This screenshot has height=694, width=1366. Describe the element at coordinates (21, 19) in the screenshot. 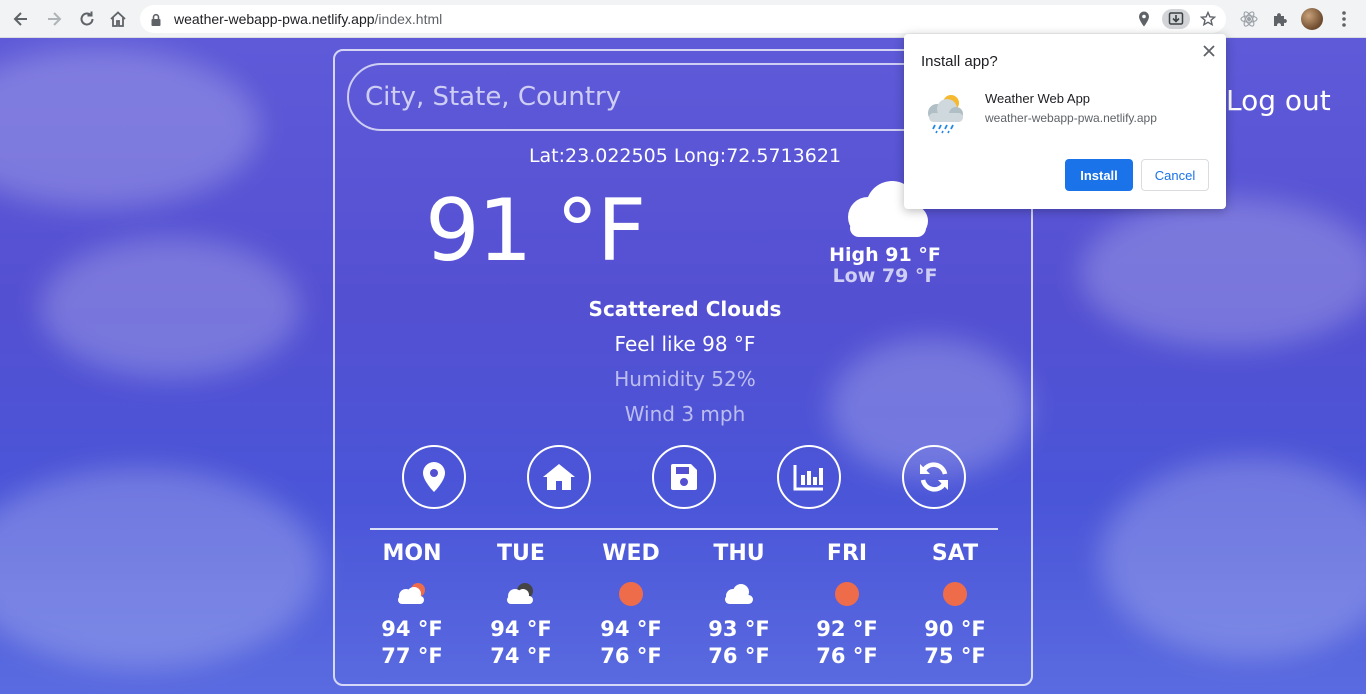

I see `back-arrow-icon` at that location.